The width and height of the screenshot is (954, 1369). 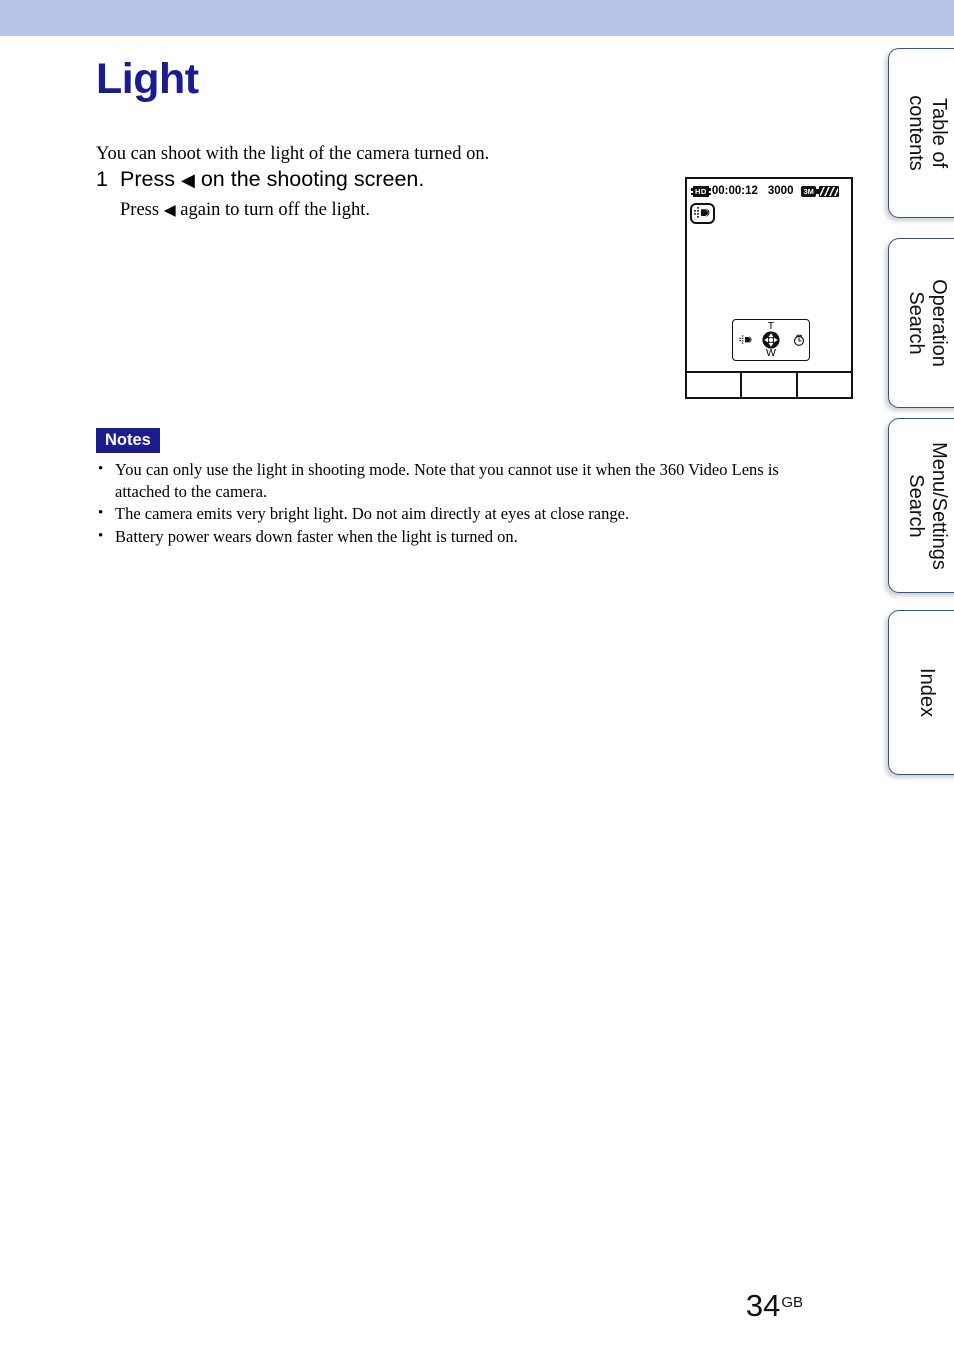 What do you see at coordinates (780, 191) in the screenshot?
I see `shots-remaining: 3000` at bounding box center [780, 191].